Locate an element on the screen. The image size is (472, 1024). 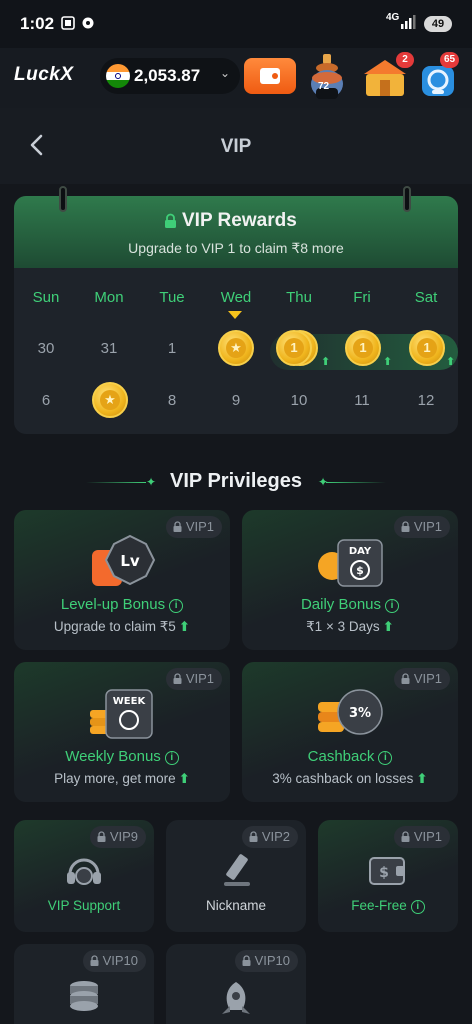
privileges-title: VIP Privileges is located at coordinates (236, 481).